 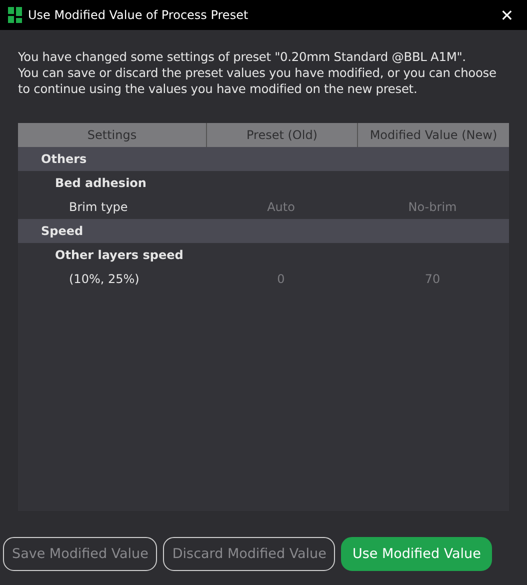 I want to click on new-value: No-brim, so click(x=432, y=207).